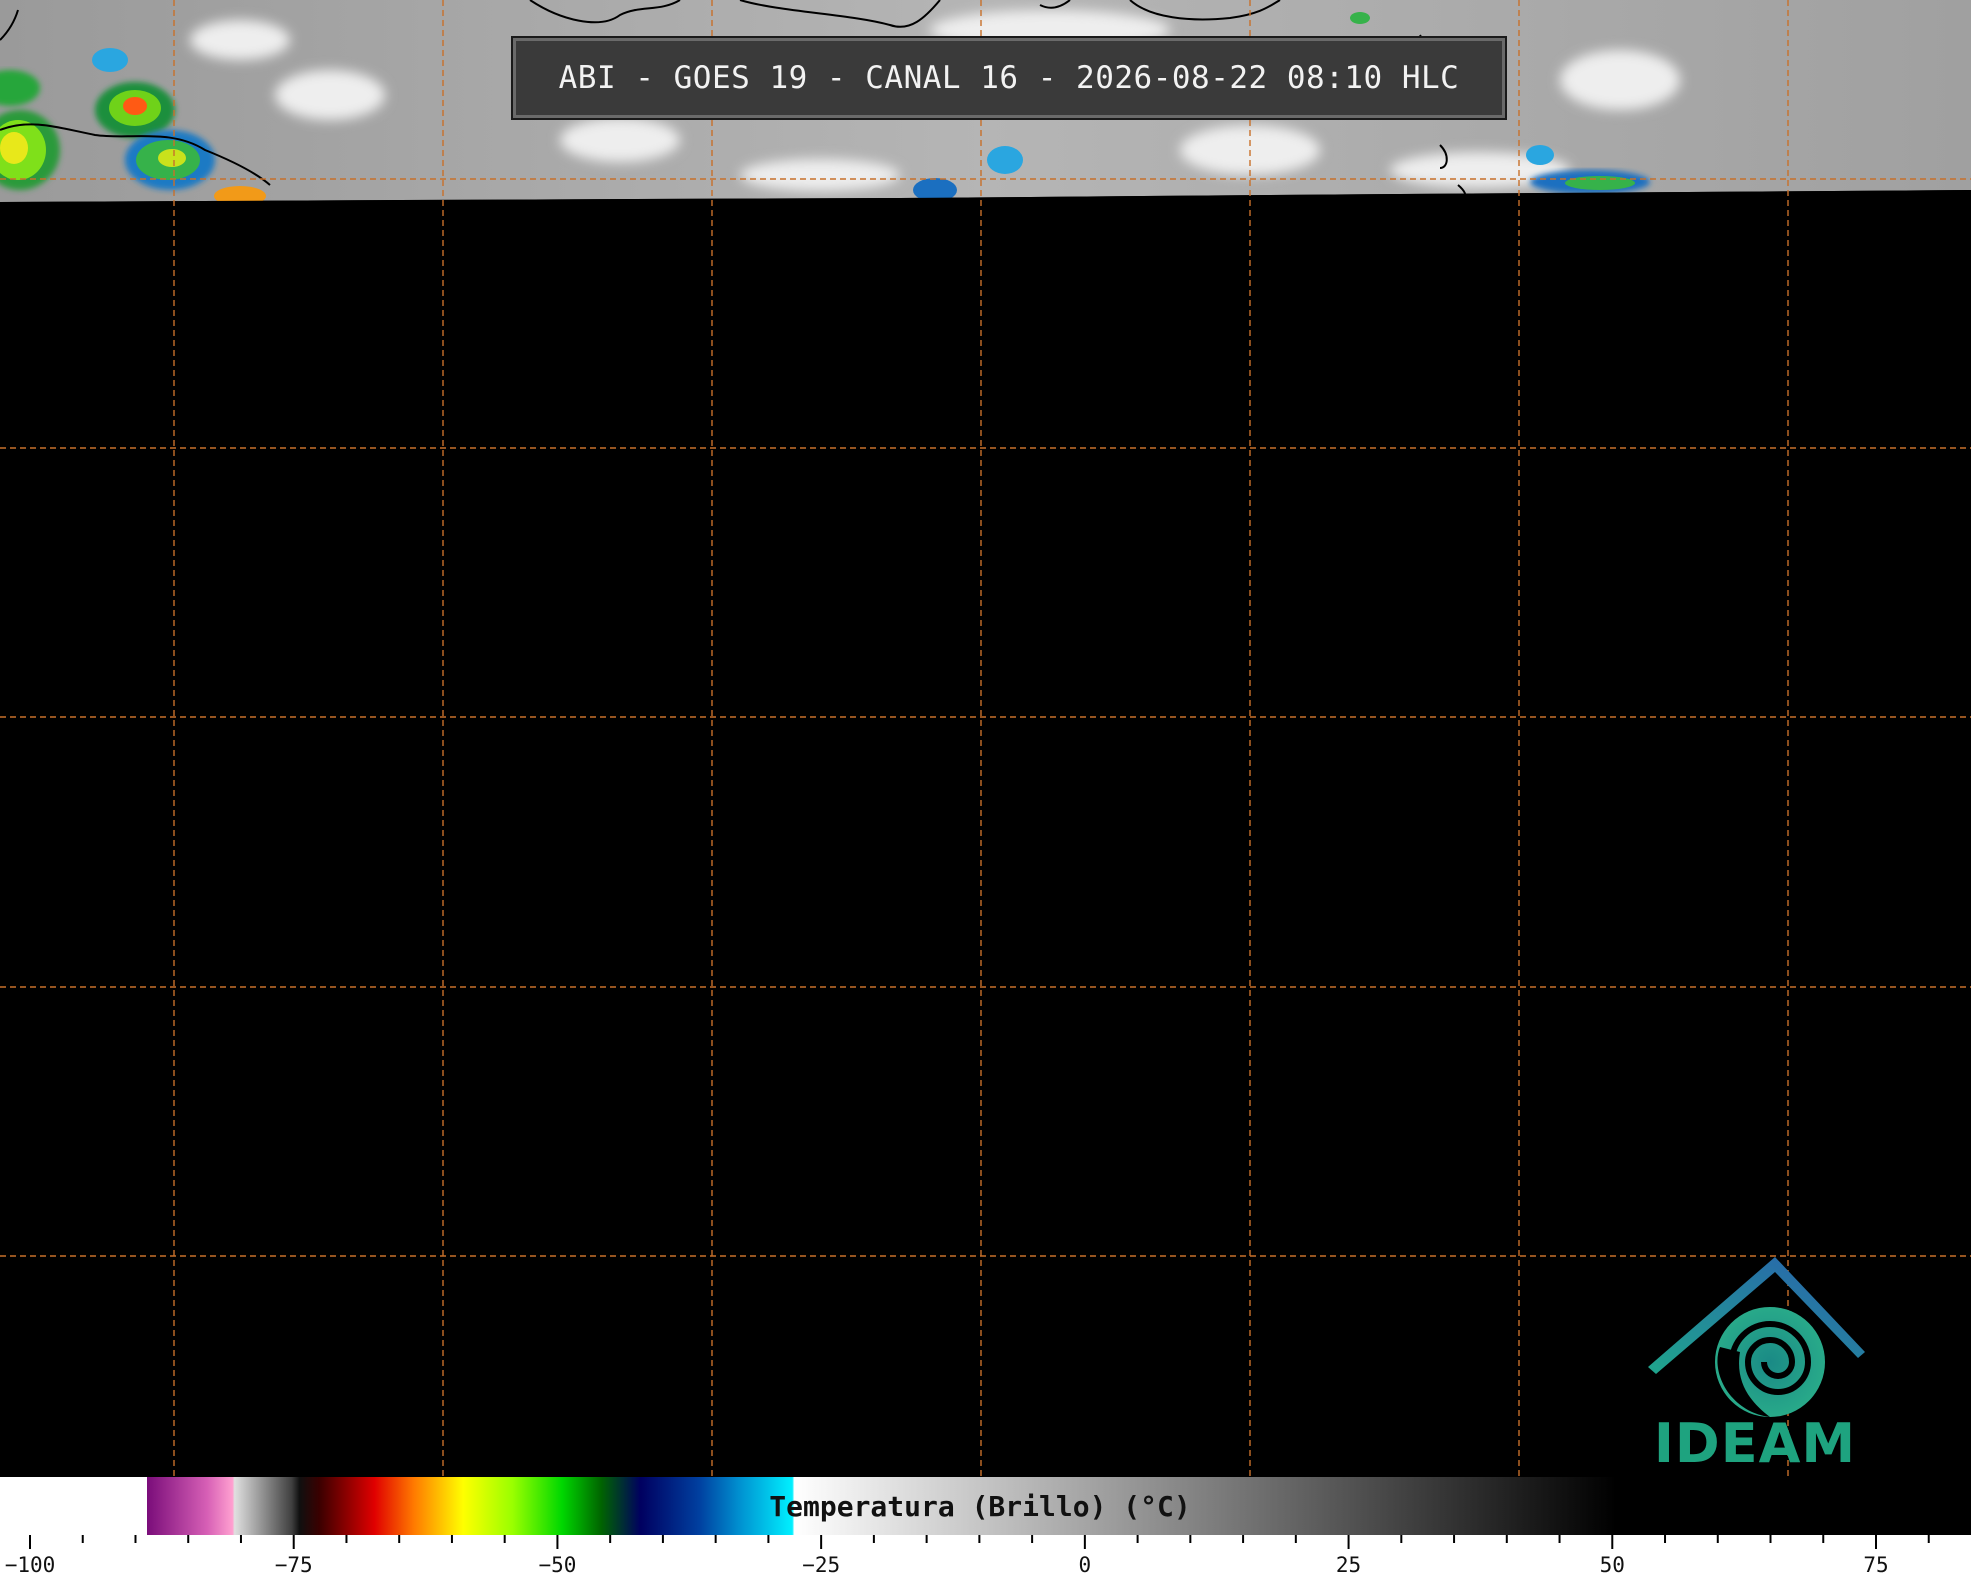 This screenshot has height=1577, width=1971. What do you see at coordinates (1612, 1565) in the screenshot?
I see `colorbar-tick-label: 50` at bounding box center [1612, 1565].